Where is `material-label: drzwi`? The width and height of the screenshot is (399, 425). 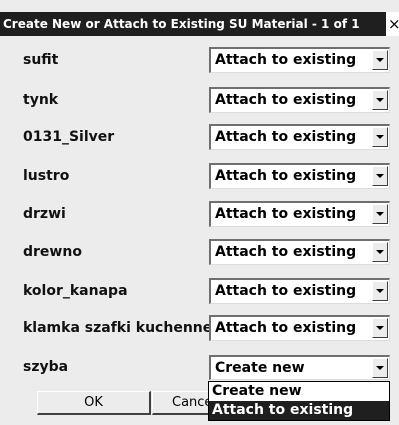 material-label: drzwi is located at coordinates (44, 214).